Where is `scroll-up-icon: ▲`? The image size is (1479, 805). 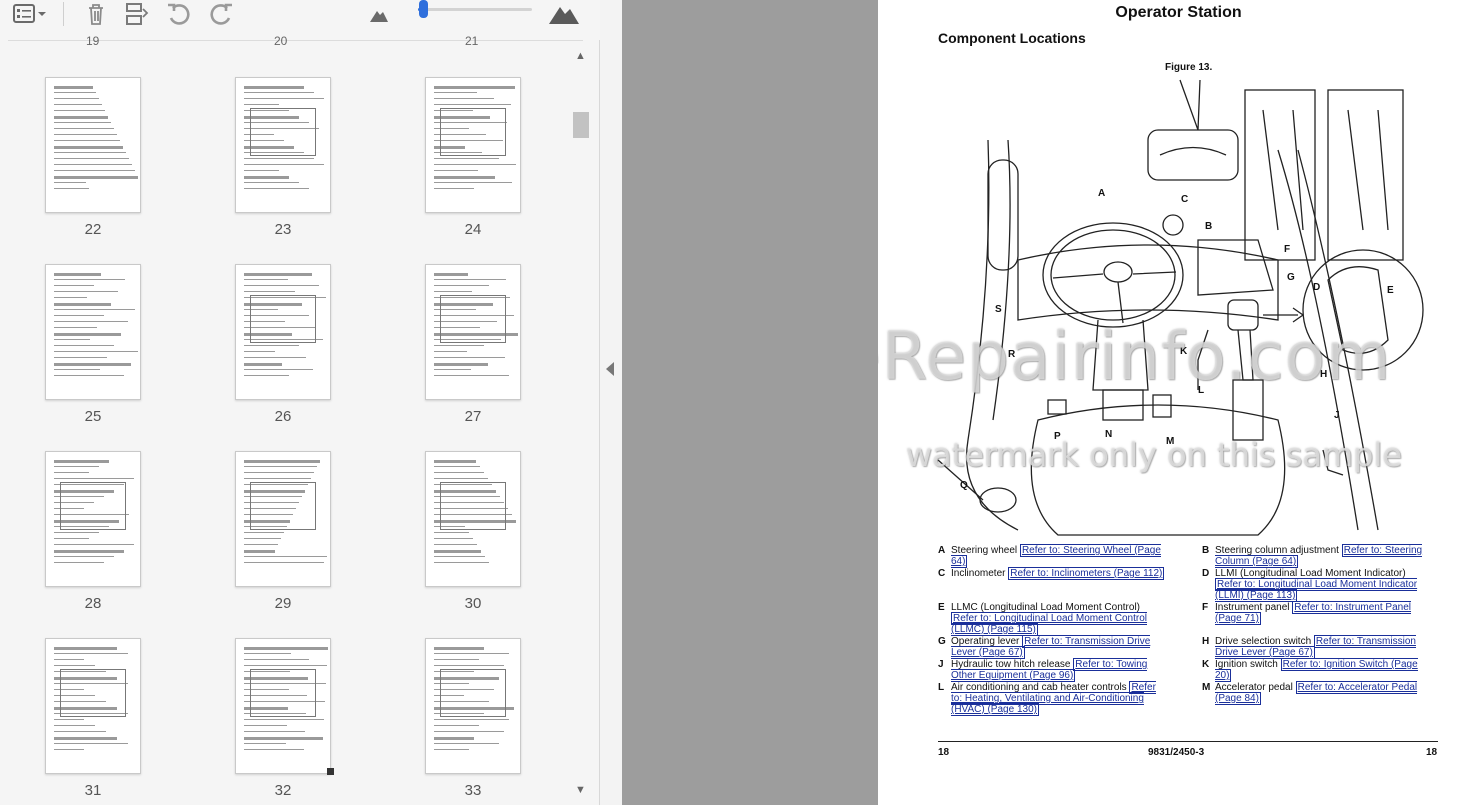 scroll-up-icon: ▲ is located at coordinates (580, 56).